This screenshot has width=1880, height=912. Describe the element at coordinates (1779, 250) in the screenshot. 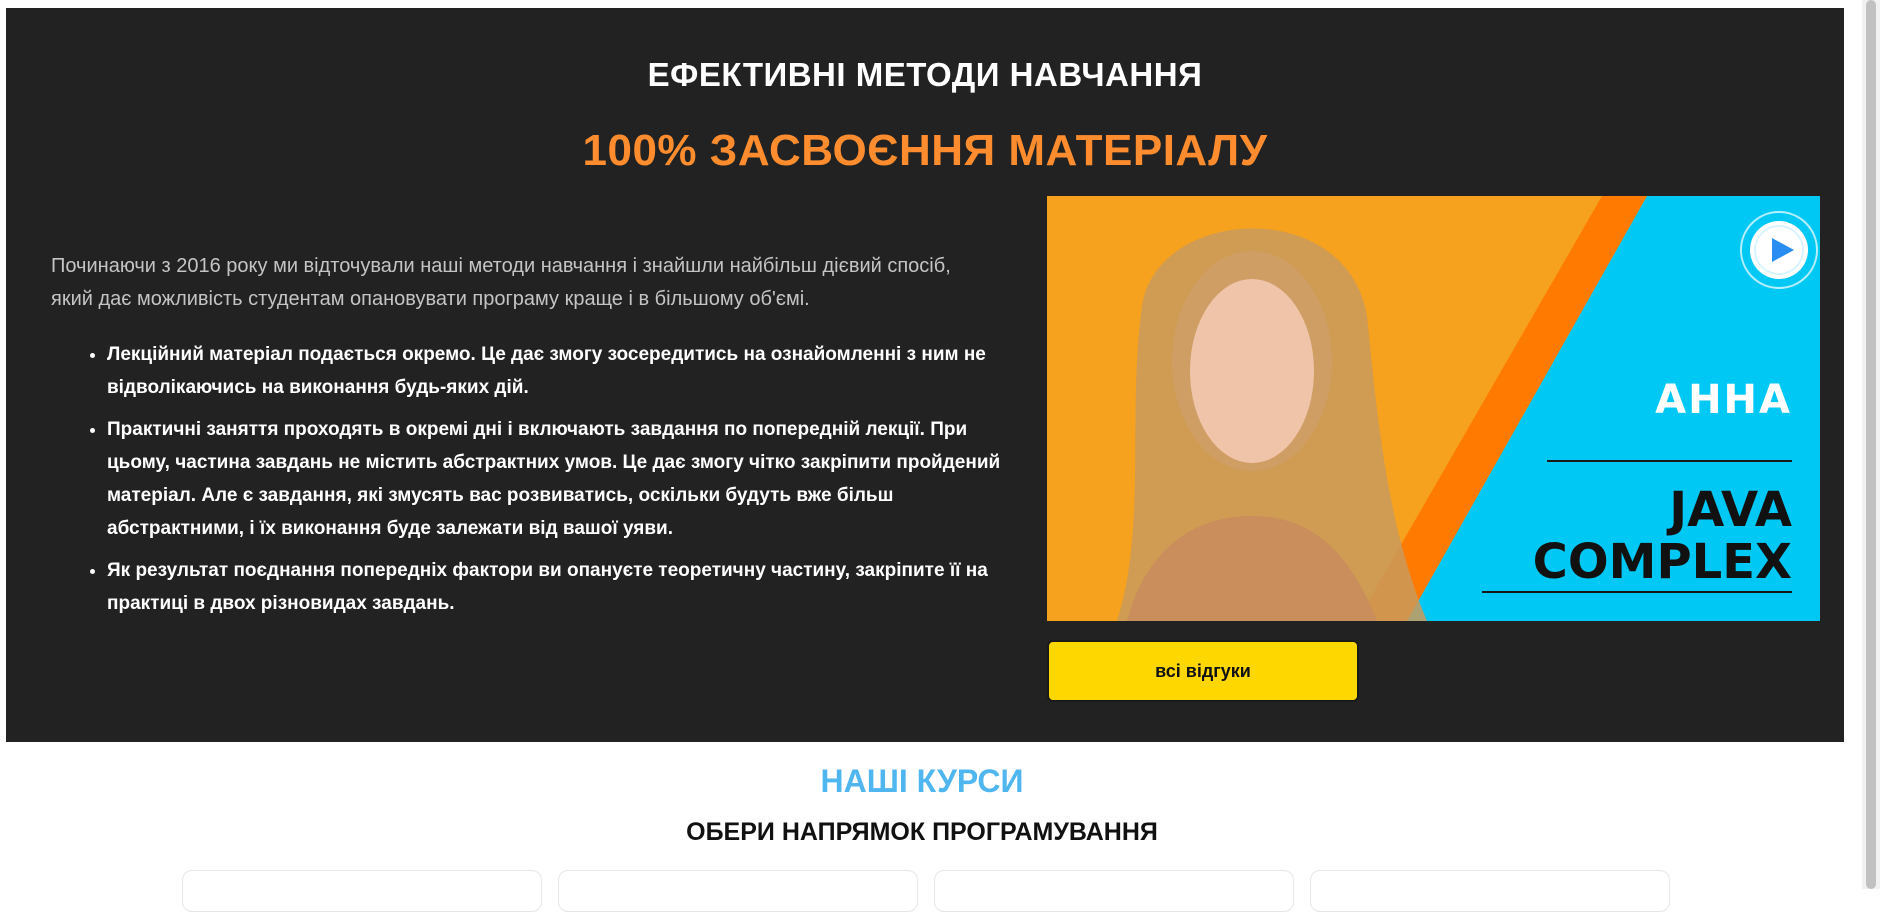

I see `play-icon` at that location.